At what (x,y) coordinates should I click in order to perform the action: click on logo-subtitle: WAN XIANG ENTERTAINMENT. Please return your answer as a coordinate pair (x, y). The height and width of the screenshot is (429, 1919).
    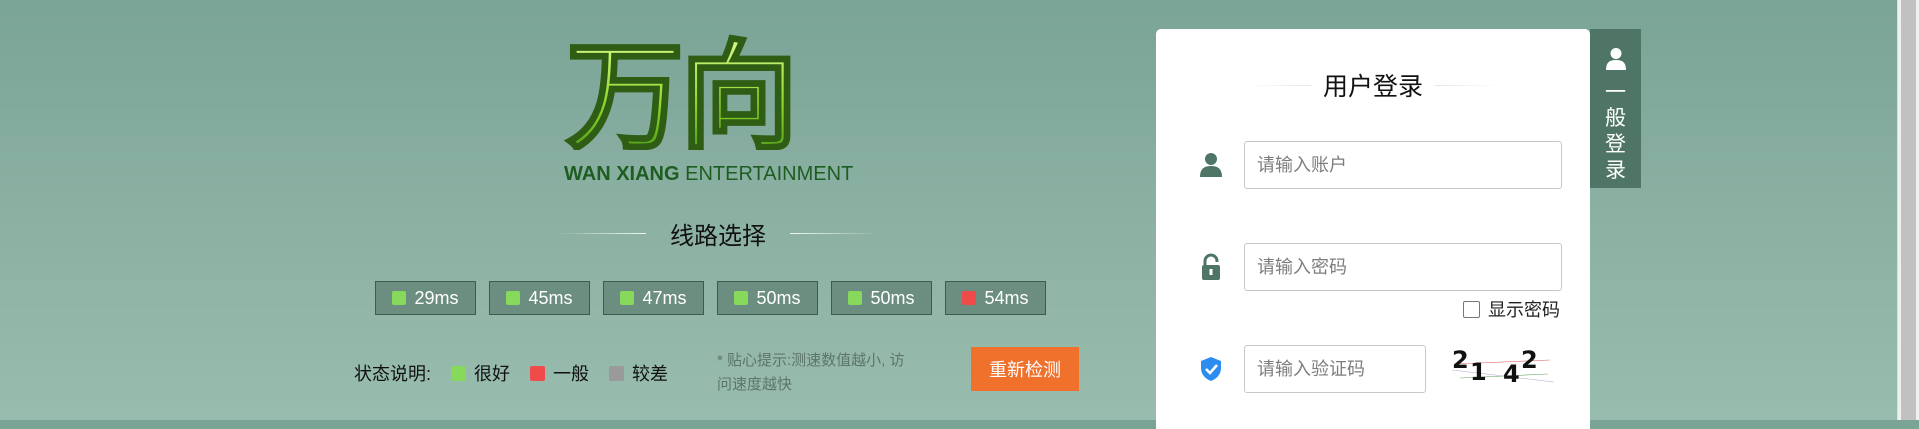
    Looking at the image, I should click on (708, 174).